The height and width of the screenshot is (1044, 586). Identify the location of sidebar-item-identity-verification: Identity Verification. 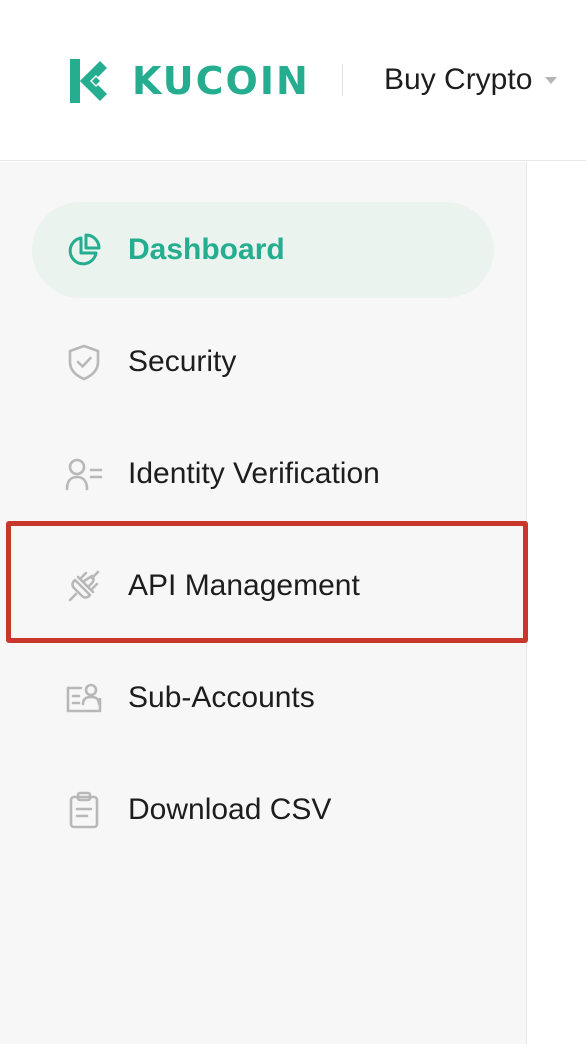
(263, 474).